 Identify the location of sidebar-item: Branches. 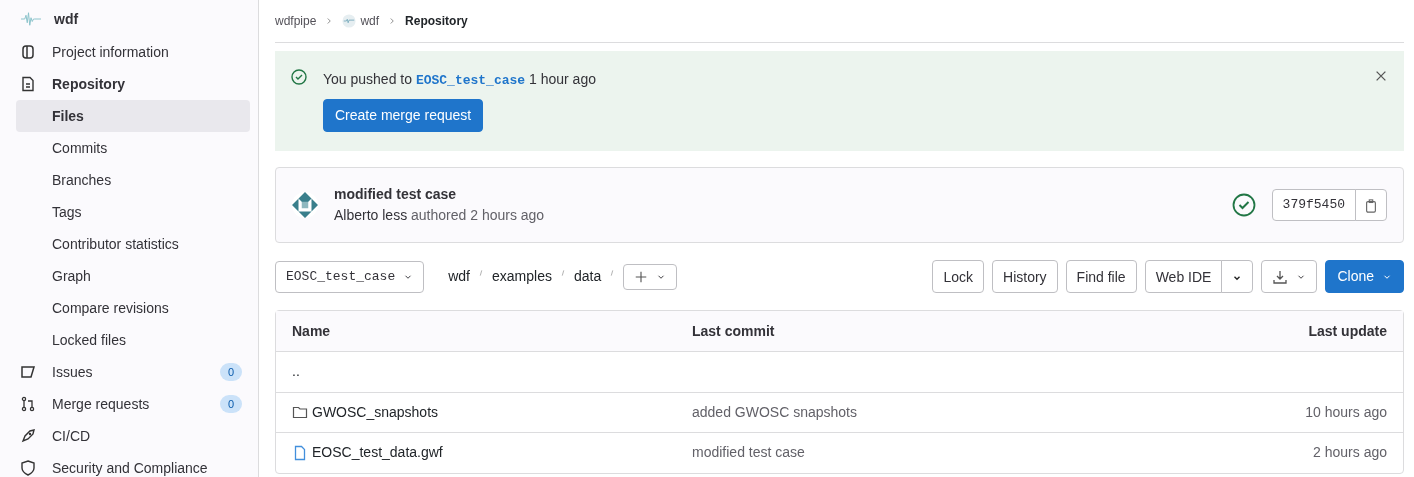
(133, 180).